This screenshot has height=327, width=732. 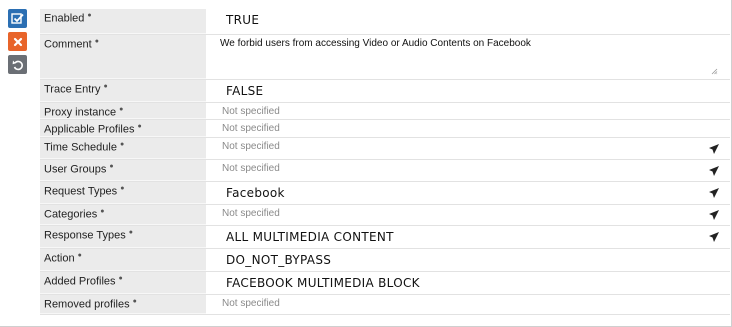 What do you see at coordinates (468, 260) in the screenshot?
I see `action-value: DO_NOT_BYPASS` at bounding box center [468, 260].